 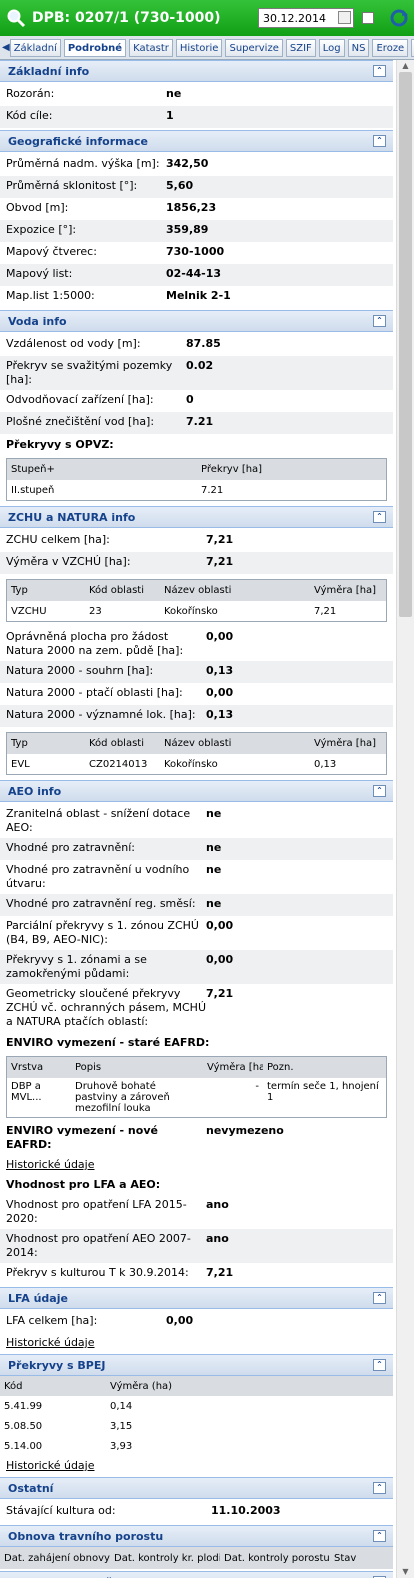 I want to click on tab-základní: Základní, so click(x=35, y=47).